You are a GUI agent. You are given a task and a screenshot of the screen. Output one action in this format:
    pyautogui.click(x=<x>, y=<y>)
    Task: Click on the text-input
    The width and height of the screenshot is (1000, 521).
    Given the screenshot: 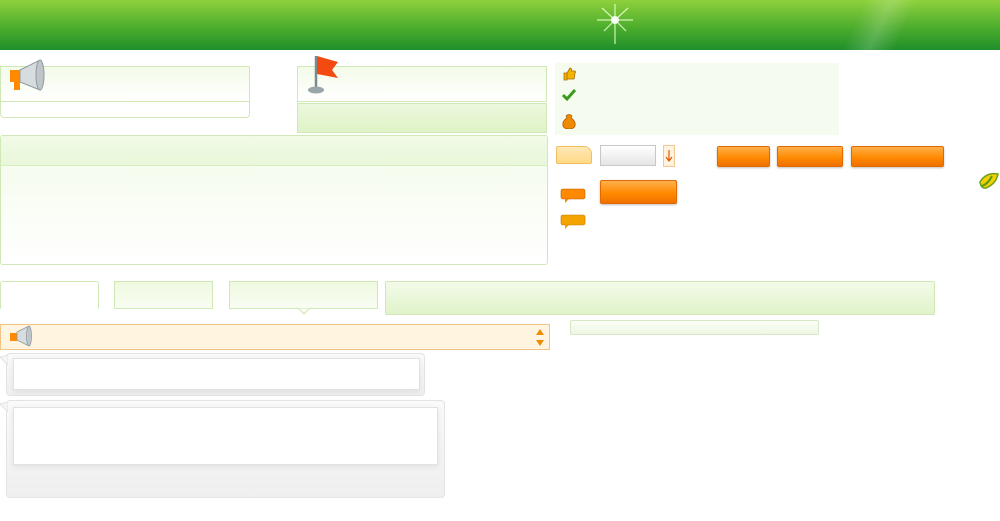 What is the action you would take?
    pyautogui.click(x=628, y=155)
    